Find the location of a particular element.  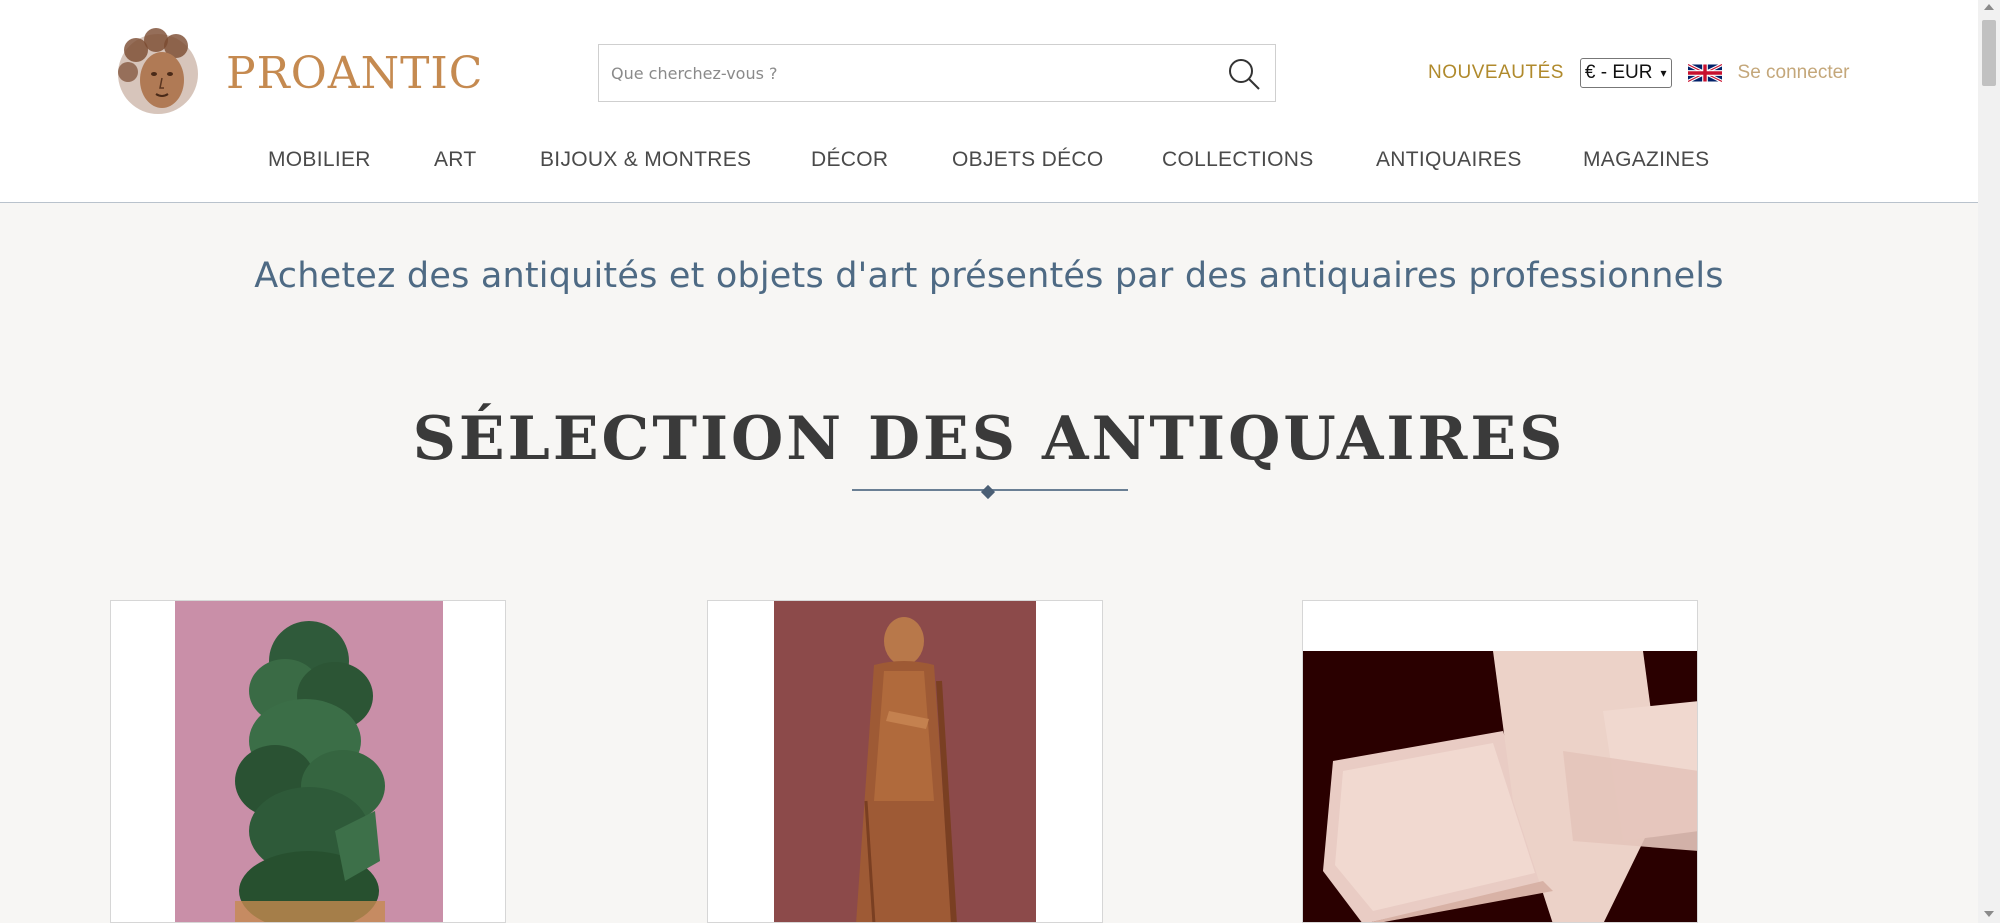

currency-value: € - EUR is located at coordinates (1618, 72).